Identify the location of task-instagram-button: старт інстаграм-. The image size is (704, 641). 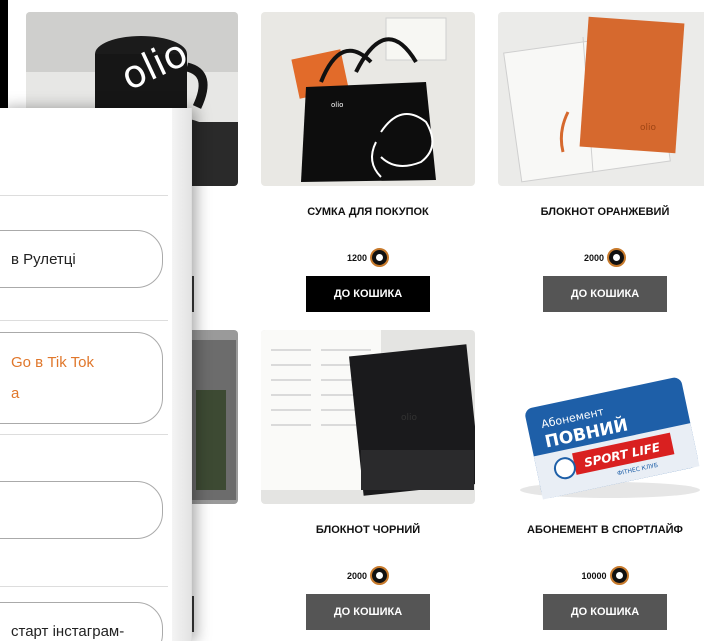
(81, 621).